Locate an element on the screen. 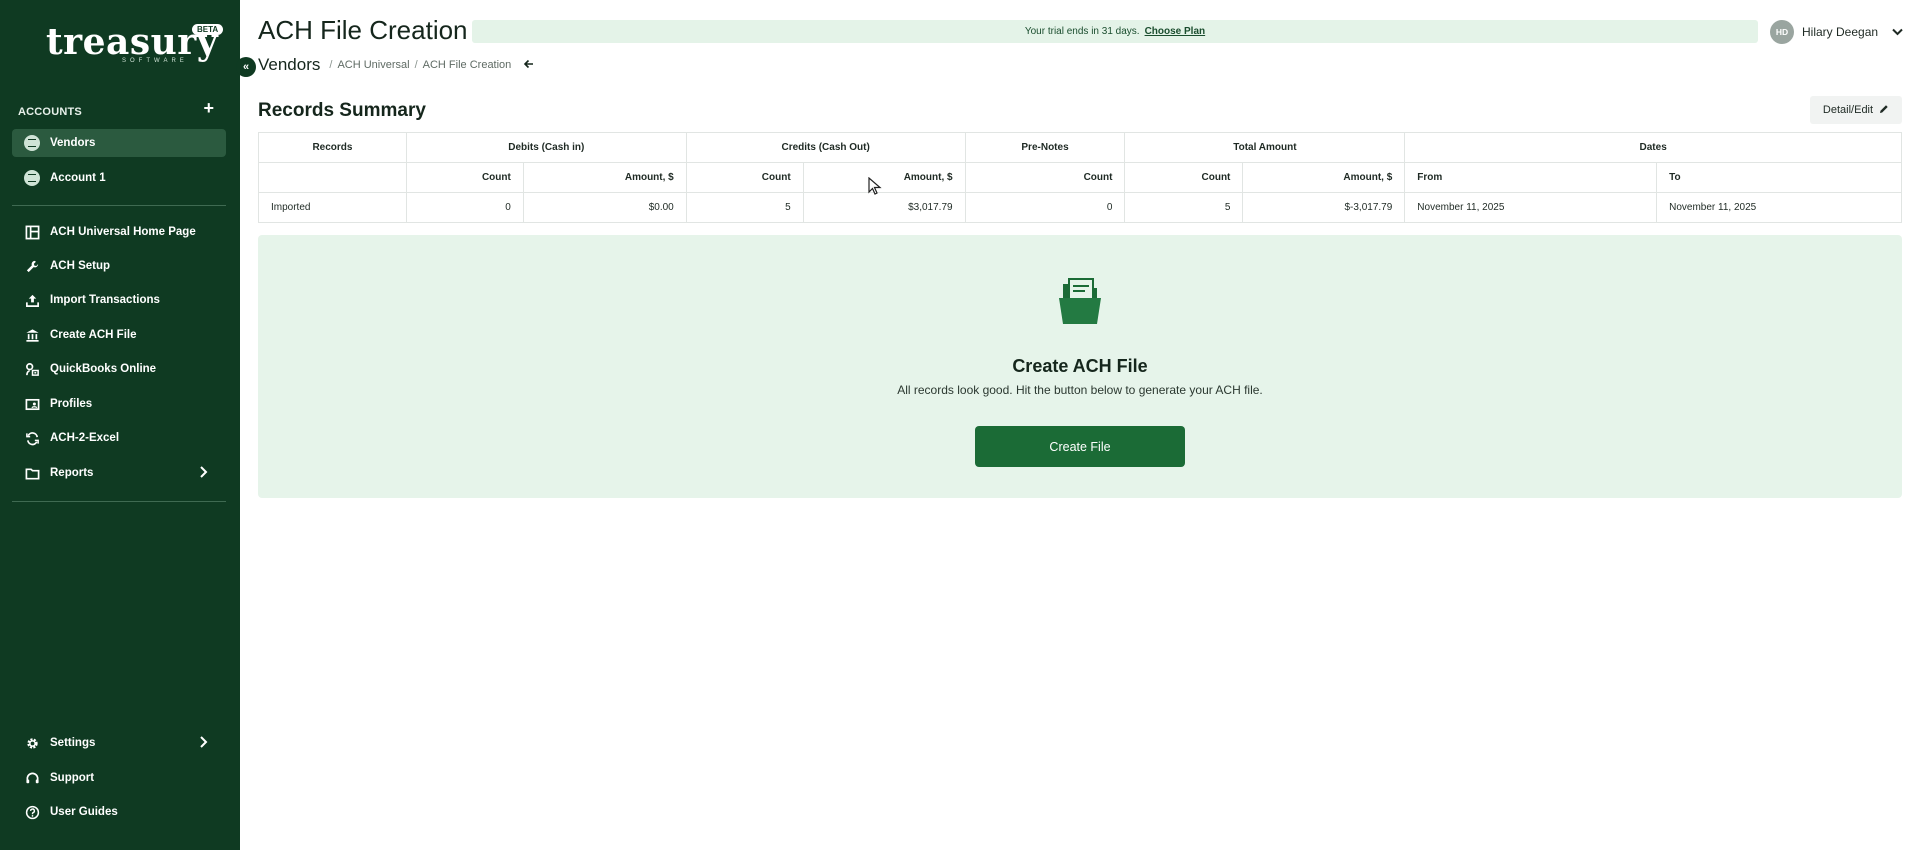 This screenshot has width=1920, height=850. row-label: Imported is located at coordinates (332, 207).